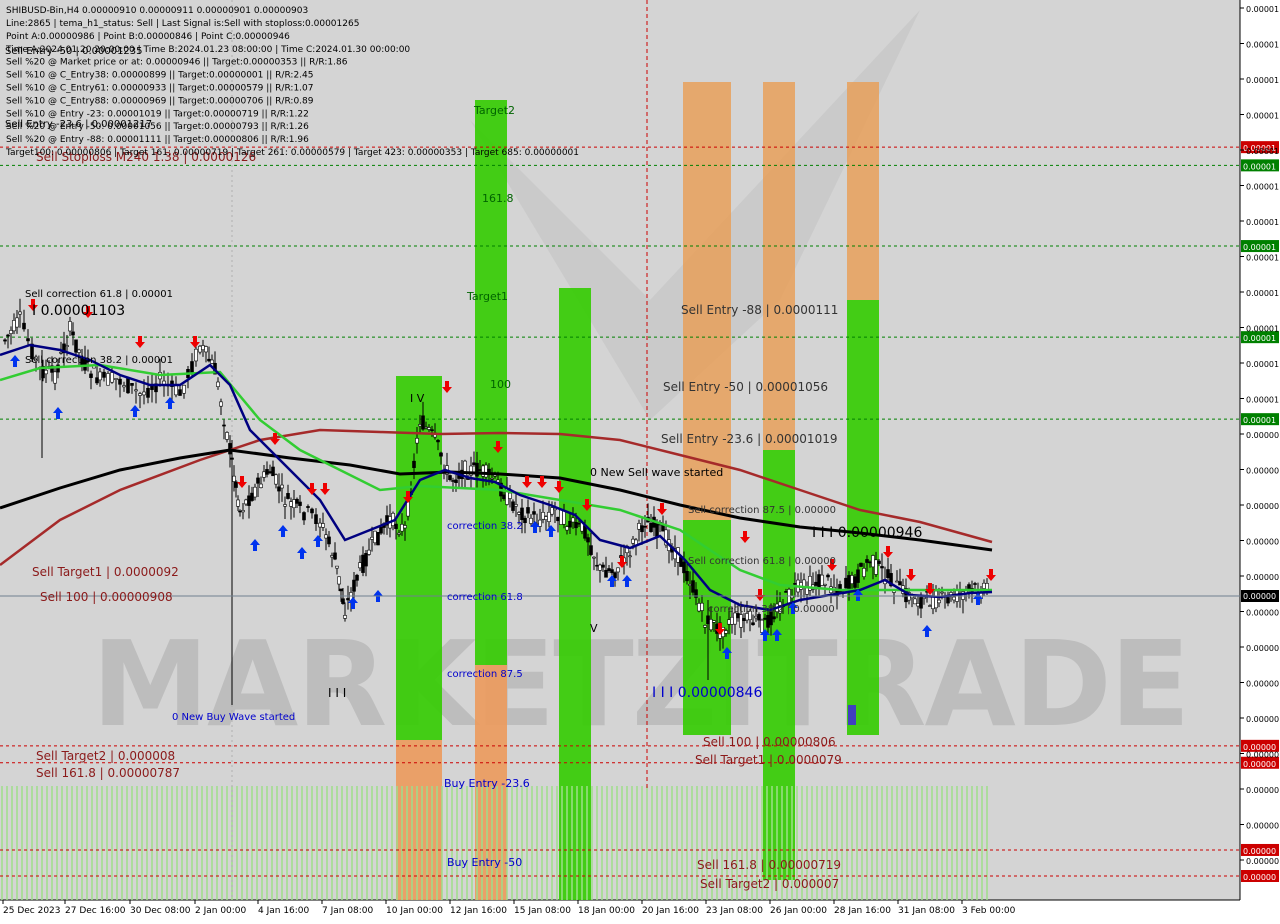 This screenshot has height=924, width=1280. What do you see at coordinates (414, 911) in the screenshot?
I see `time-tick-label: 10 Jan 00:00` at bounding box center [414, 911].